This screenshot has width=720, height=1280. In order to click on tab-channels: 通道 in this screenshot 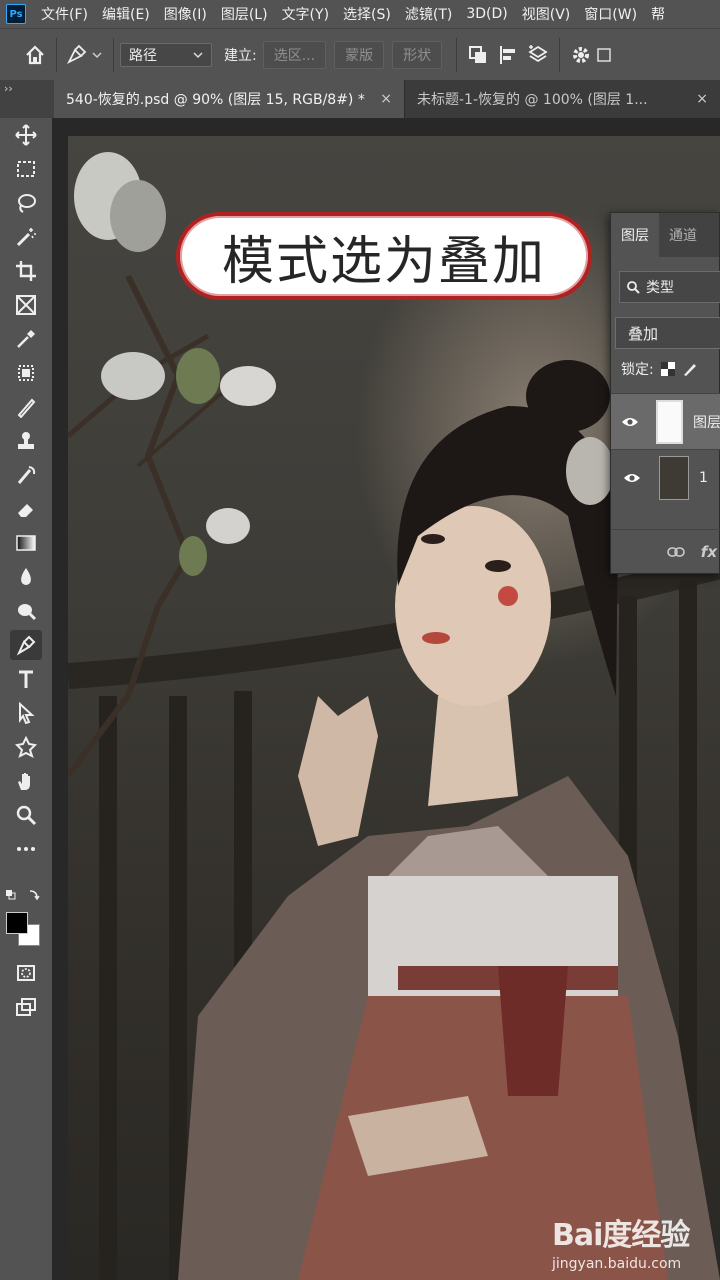, I will do `click(683, 235)`.